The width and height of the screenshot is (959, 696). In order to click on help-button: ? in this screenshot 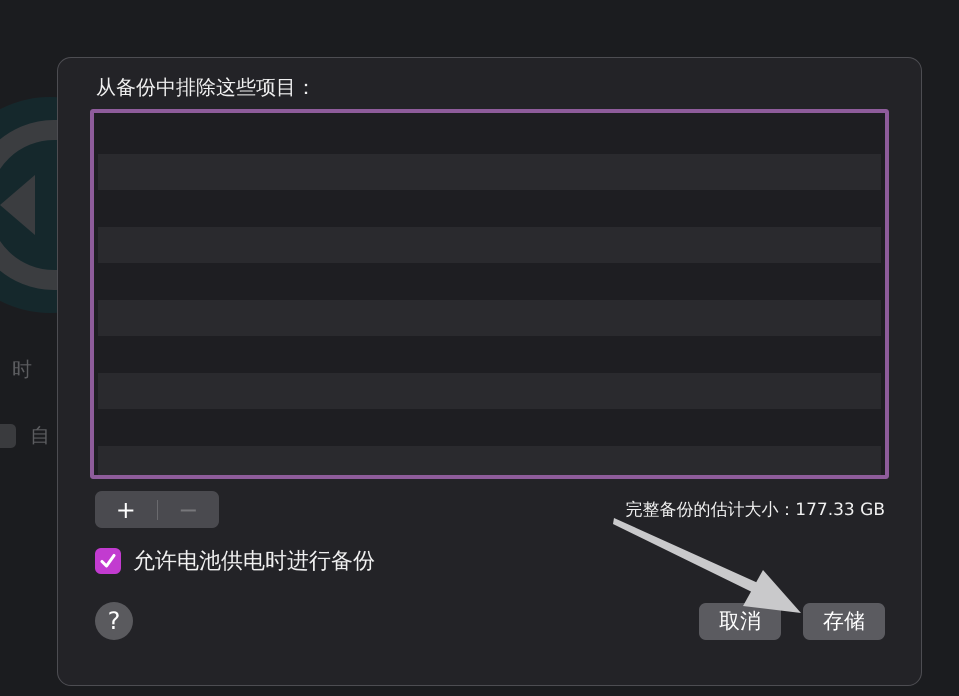, I will do `click(114, 621)`.